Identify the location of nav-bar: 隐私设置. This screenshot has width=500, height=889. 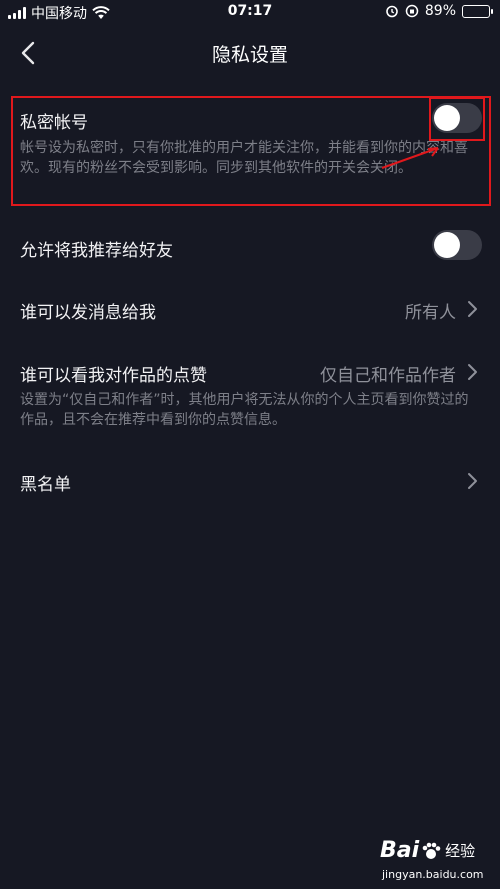
(250, 53).